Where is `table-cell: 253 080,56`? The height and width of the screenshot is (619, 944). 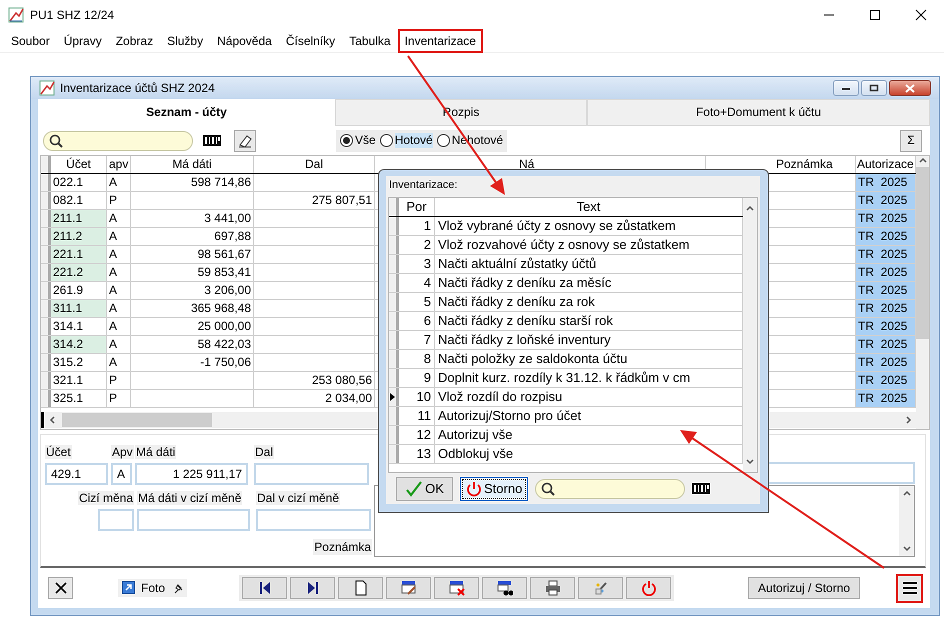
table-cell: 253 080,56 is located at coordinates (314, 380).